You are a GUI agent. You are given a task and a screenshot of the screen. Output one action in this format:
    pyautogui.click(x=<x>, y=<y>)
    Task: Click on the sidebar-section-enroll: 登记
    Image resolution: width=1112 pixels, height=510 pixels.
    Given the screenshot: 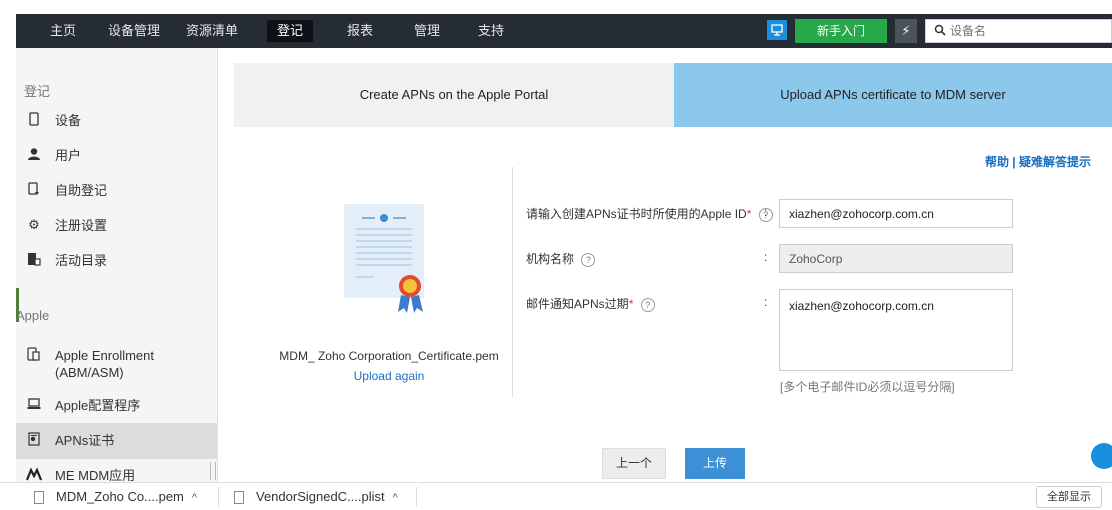 What is the action you would take?
    pyautogui.click(x=37, y=91)
    